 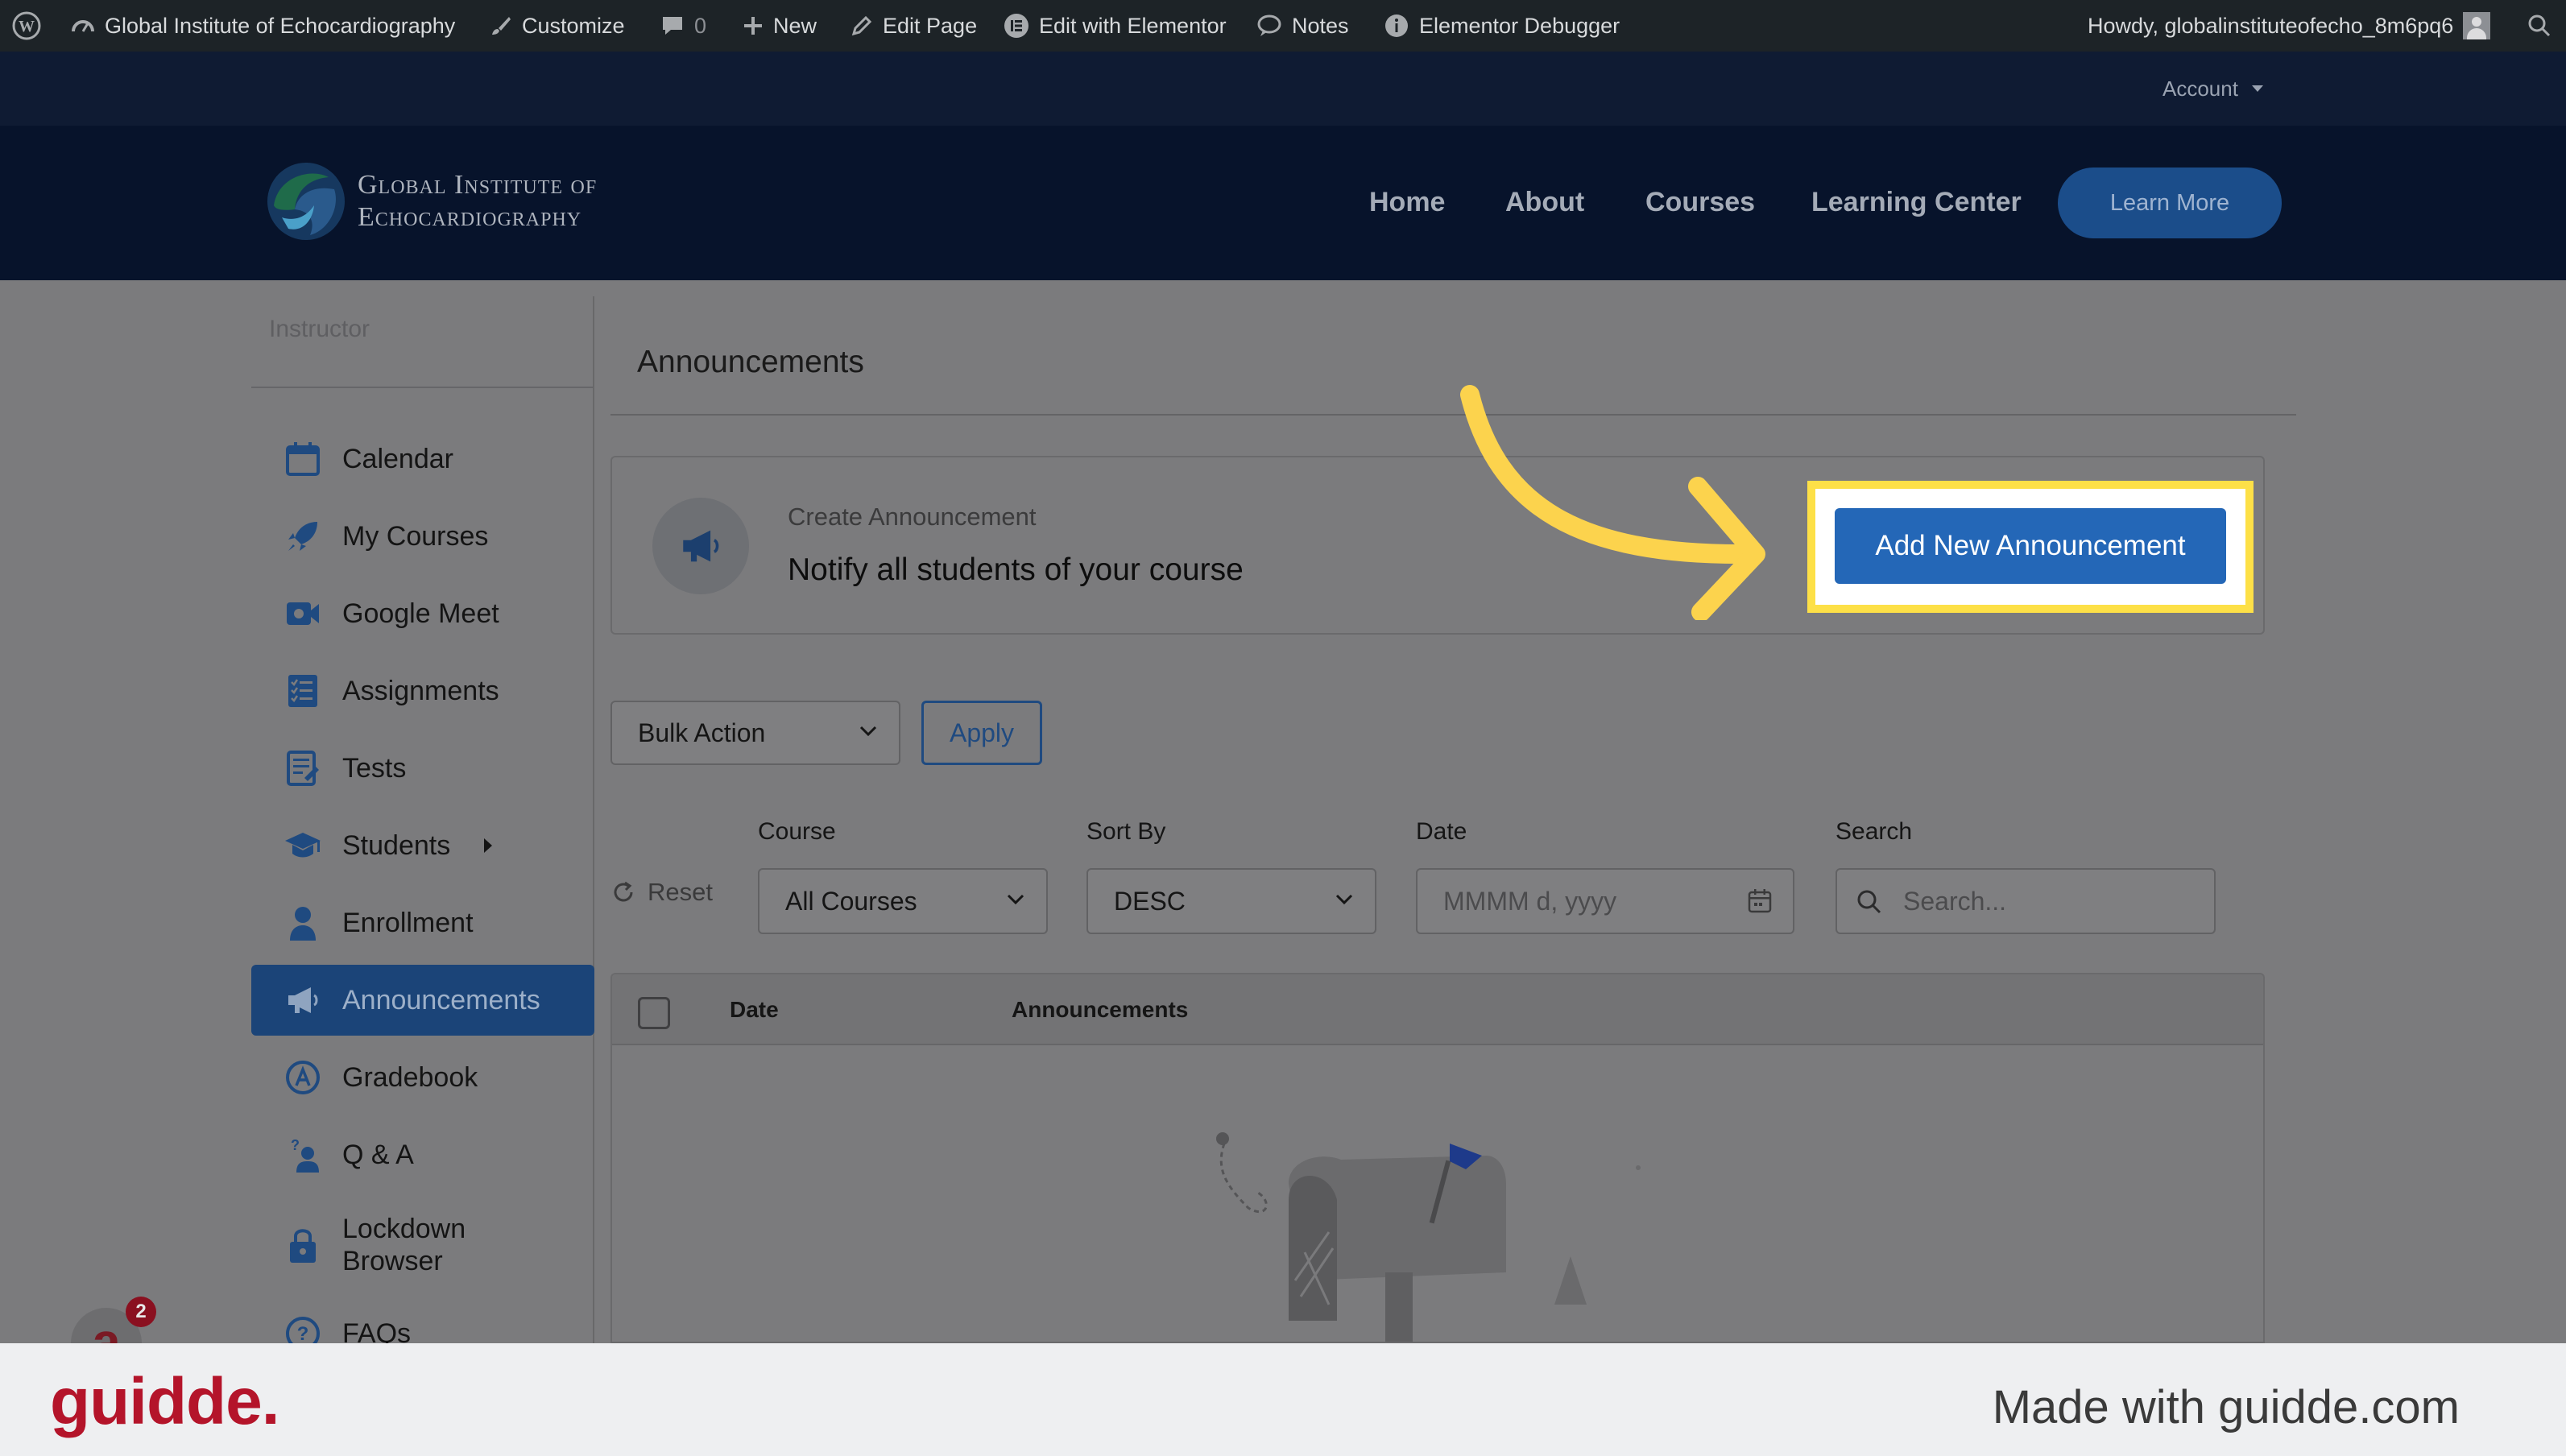 I want to click on wordpress-logo-icon: W, so click(x=26, y=26).